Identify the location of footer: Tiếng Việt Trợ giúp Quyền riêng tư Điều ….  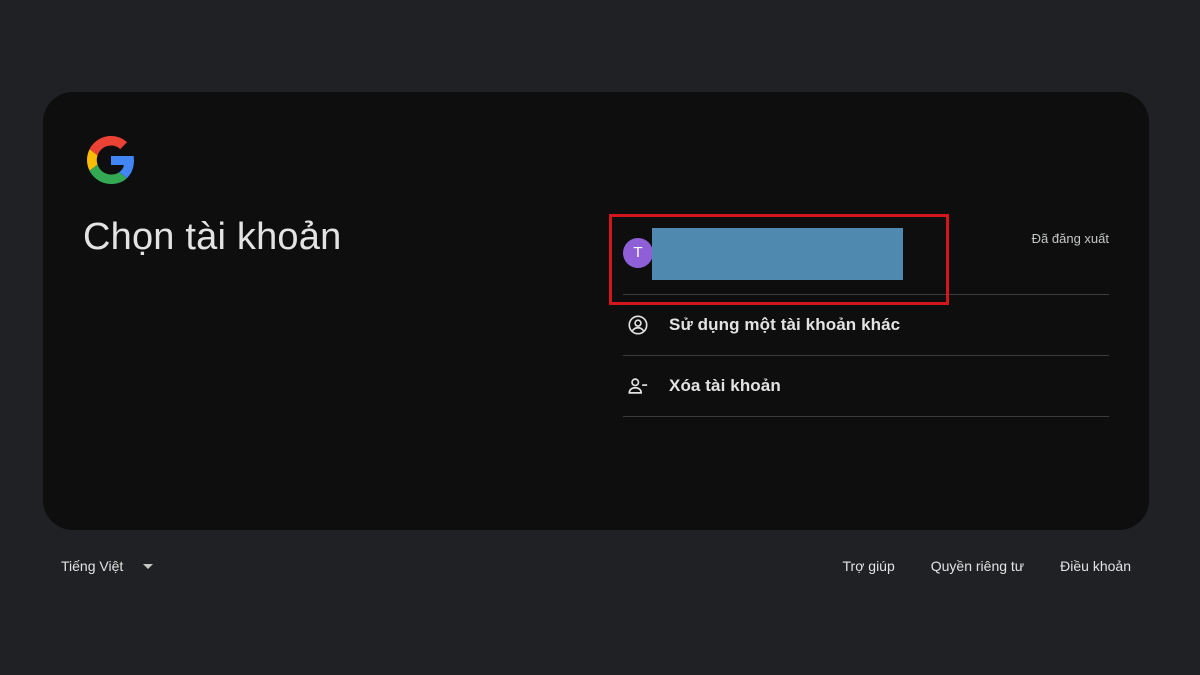
(600, 568).